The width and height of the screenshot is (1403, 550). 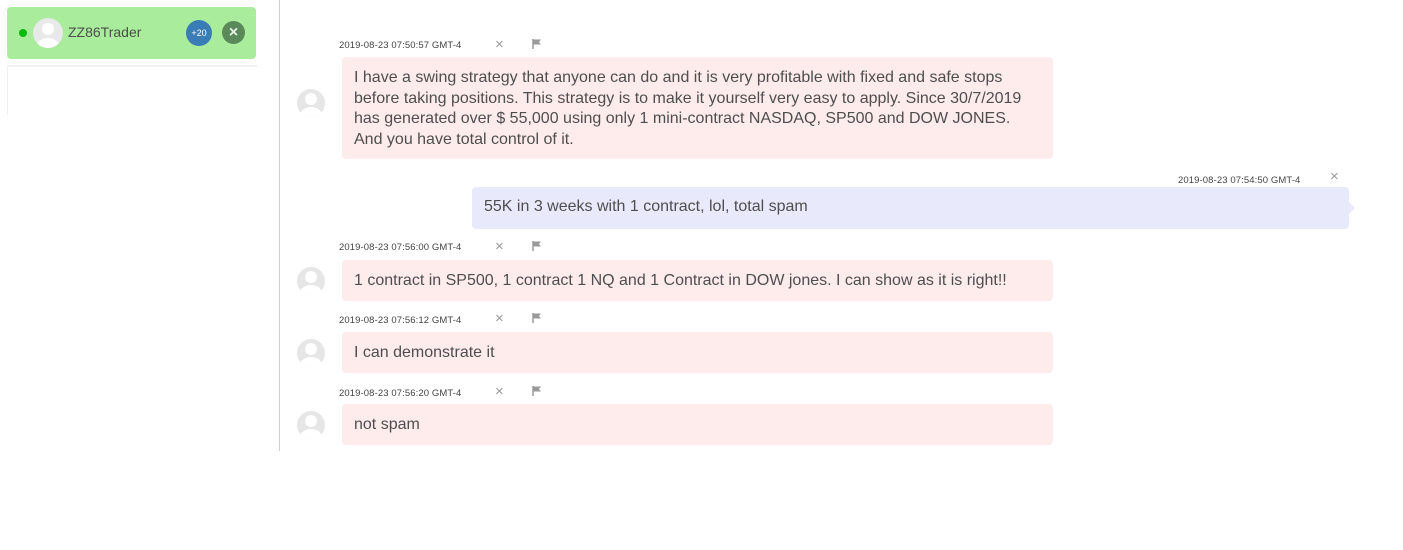 I want to click on message-timestamp: 2019-08-23 07:56:12 GMT-4, so click(x=400, y=320).